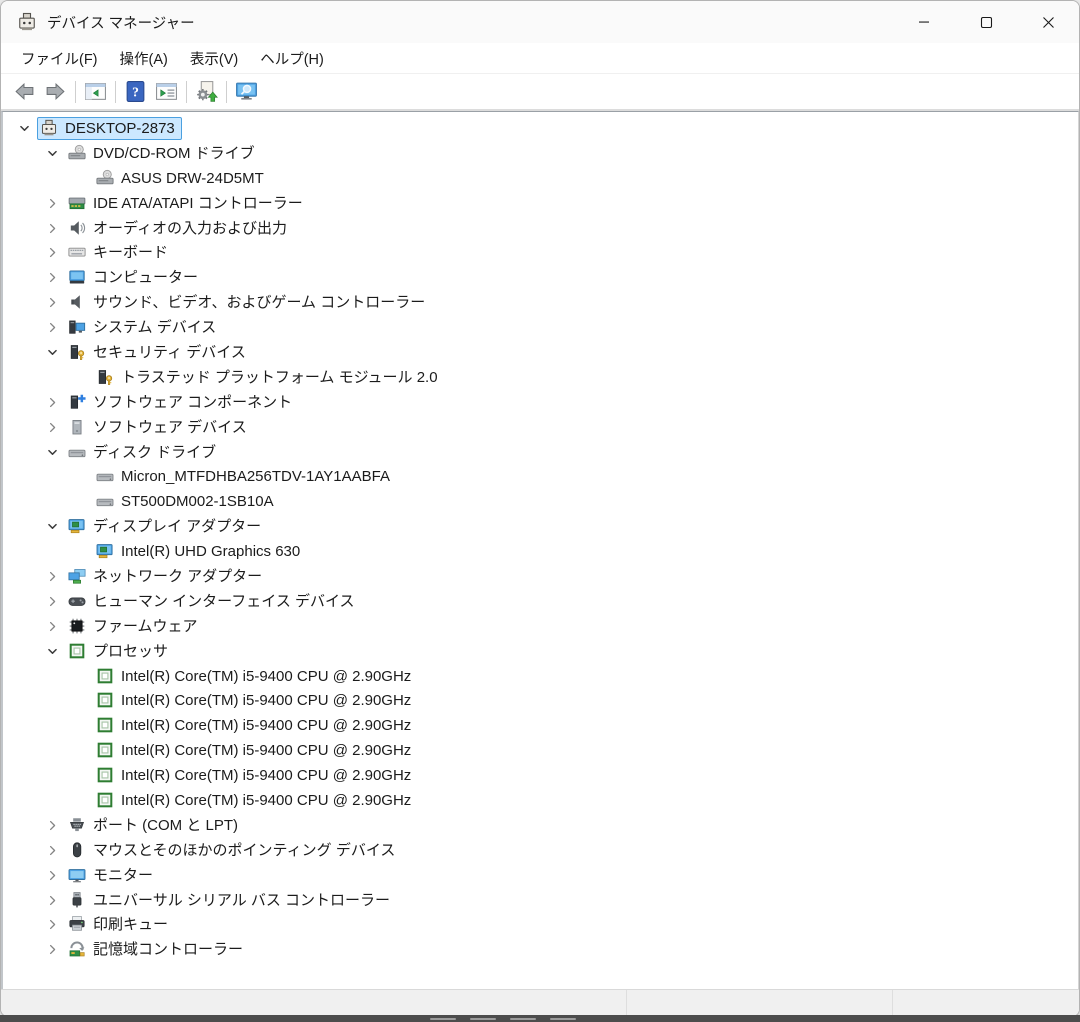 The image size is (1080, 1022). I want to click on menu-file: ファイル(F), so click(59, 58).